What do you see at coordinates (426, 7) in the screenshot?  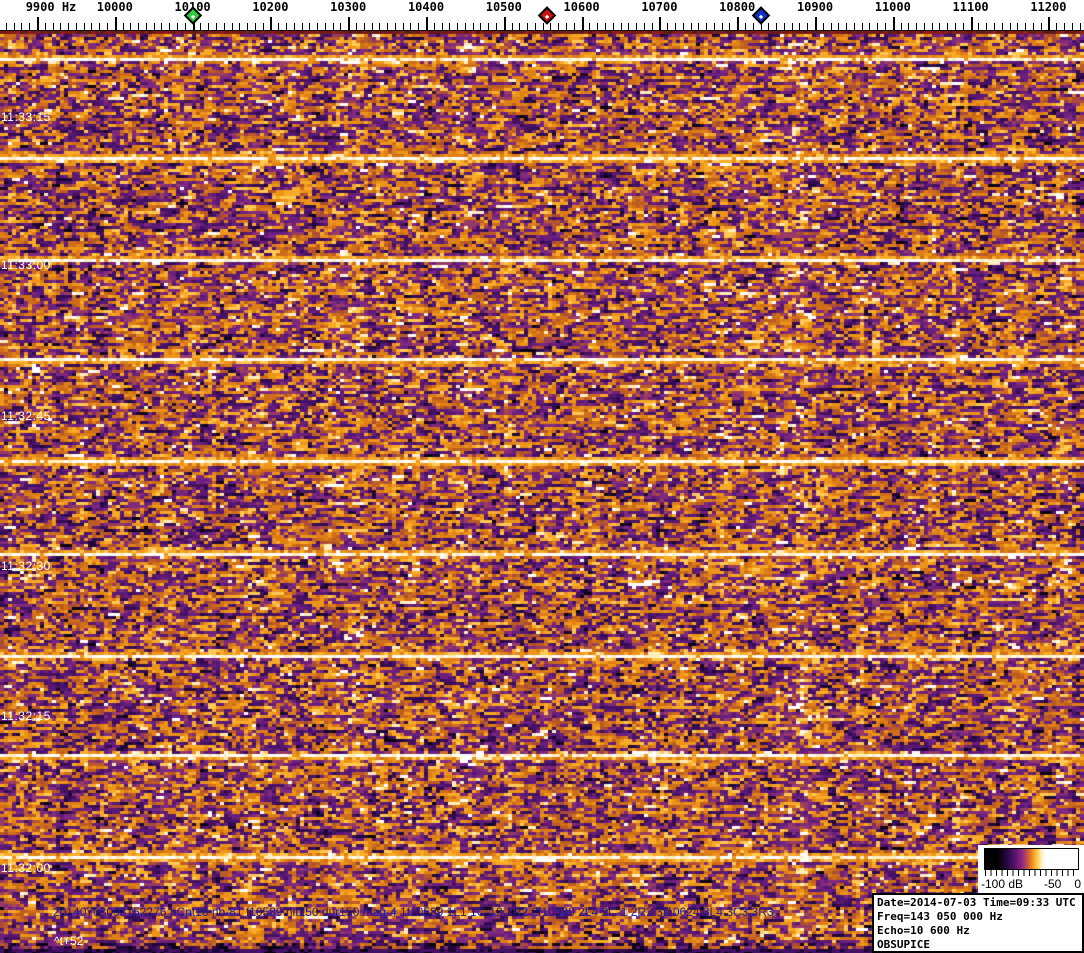 I see `axis-label: 10400` at bounding box center [426, 7].